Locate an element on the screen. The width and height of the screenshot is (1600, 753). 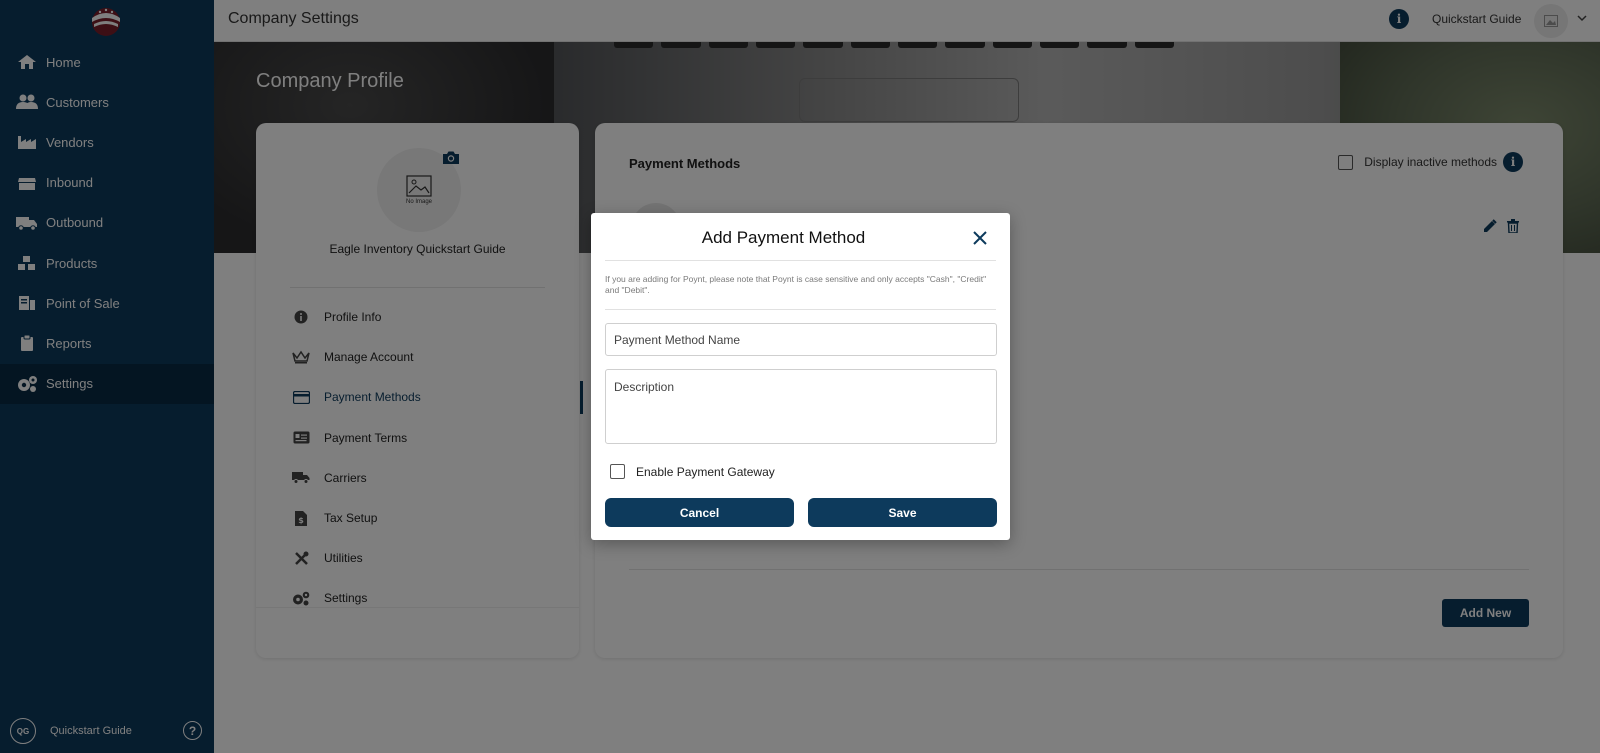
enable-gateway-option: Enable Payment Gateway is located at coordinates (692, 471).